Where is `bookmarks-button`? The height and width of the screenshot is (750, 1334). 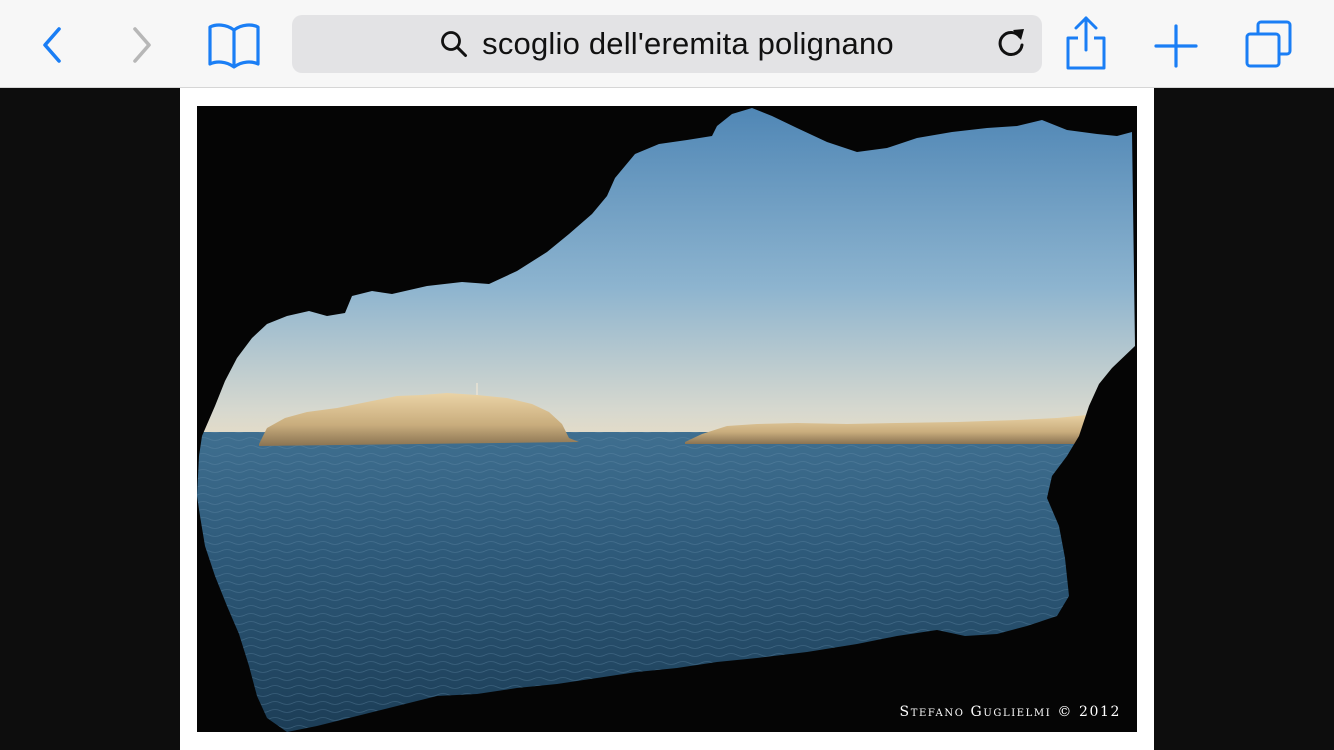 bookmarks-button is located at coordinates (234, 45).